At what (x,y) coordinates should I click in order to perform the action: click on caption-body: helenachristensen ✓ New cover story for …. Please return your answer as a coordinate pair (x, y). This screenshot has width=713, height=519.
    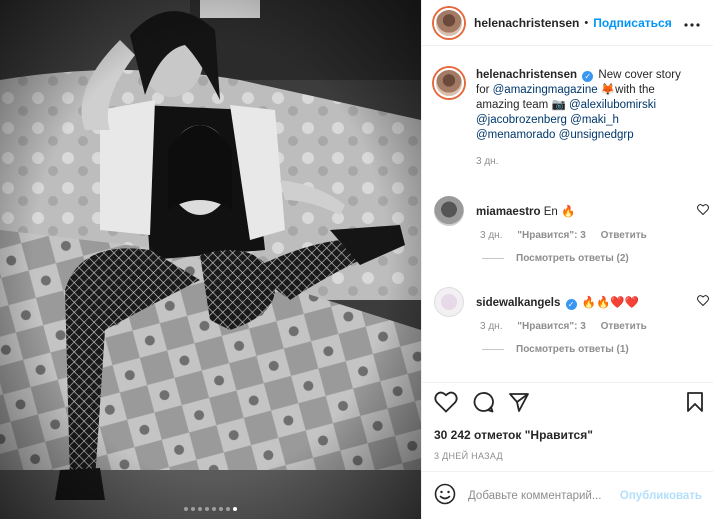
    Looking at the image, I should click on (586, 118).